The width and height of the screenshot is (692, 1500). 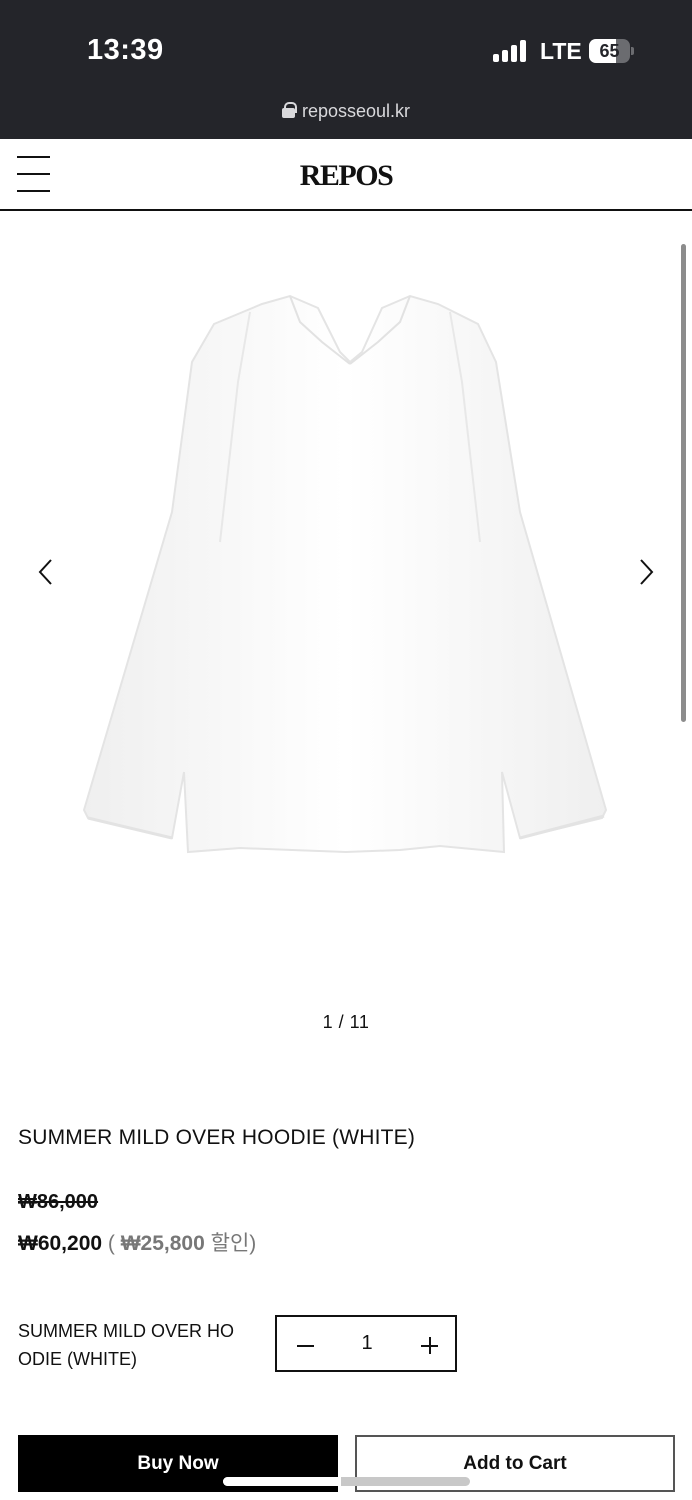 What do you see at coordinates (60, 1243) in the screenshot?
I see `sale-price: ₩60,200` at bounding box center [60, 1243].